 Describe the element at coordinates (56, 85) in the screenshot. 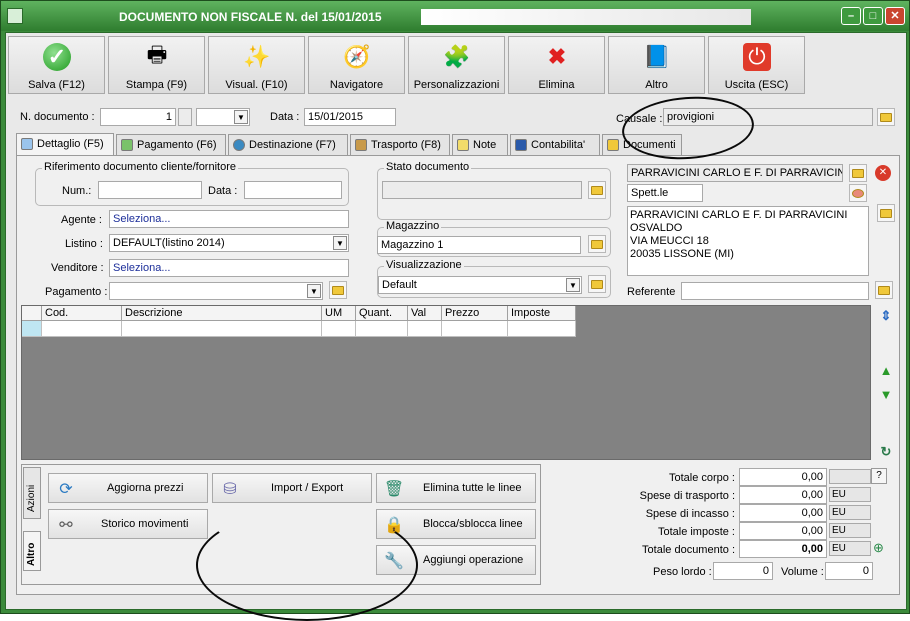

I see `save-label: Salva (F12)` at that location.